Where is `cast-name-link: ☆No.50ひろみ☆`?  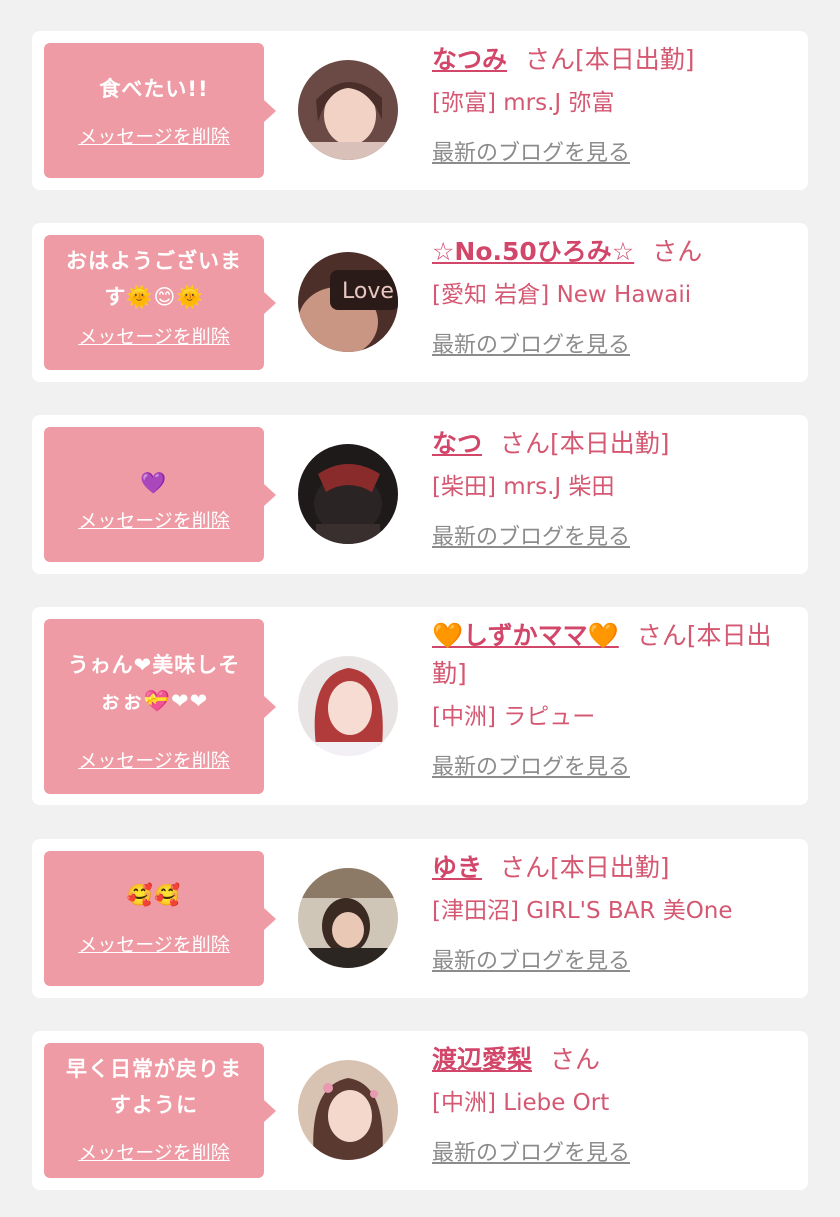 cast-name-link: ☆No.50ひろみ☆ is located at coordinates (533, 251).